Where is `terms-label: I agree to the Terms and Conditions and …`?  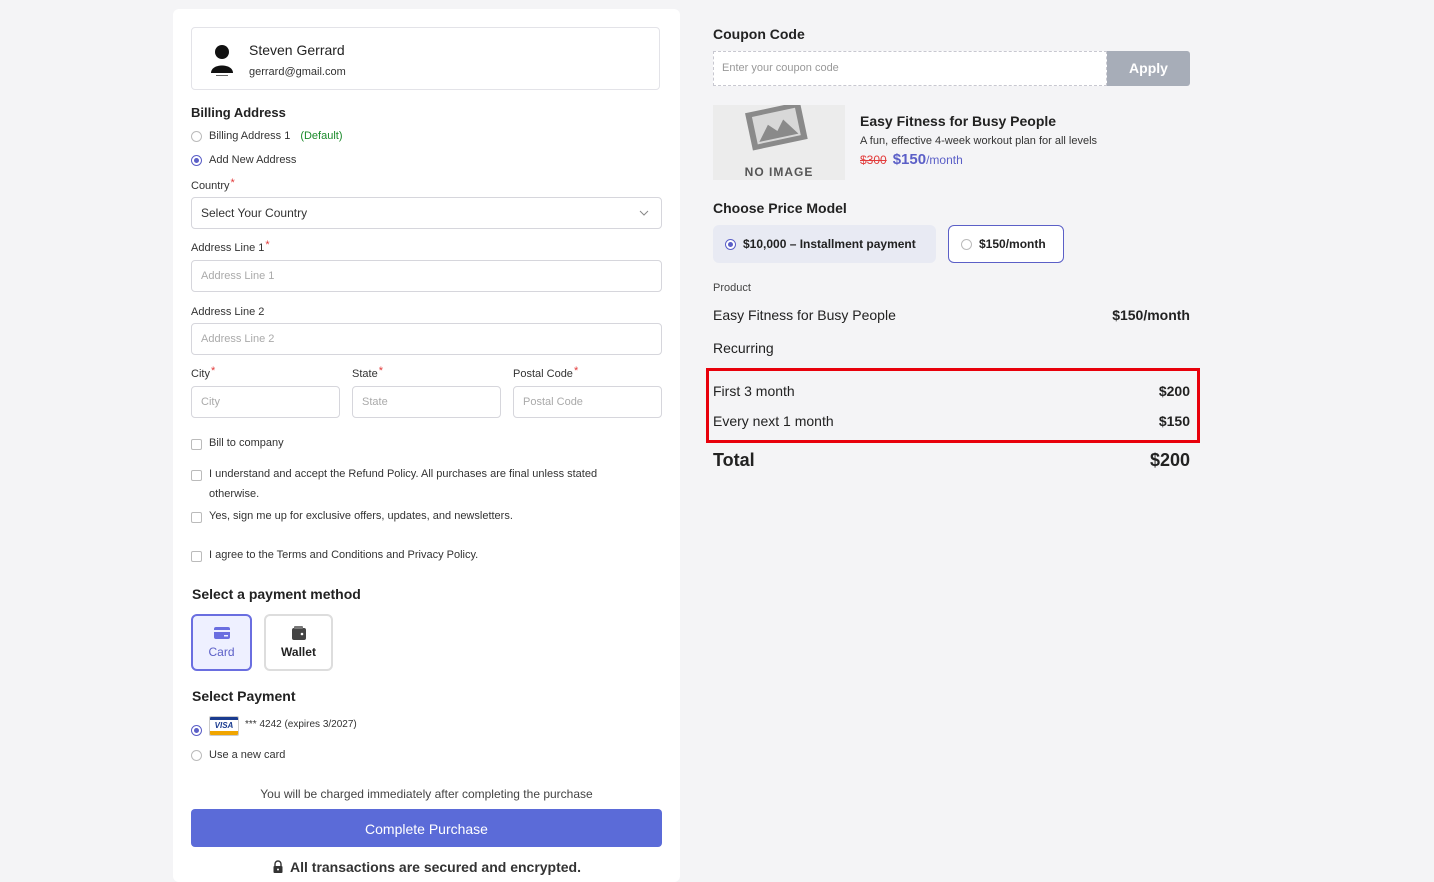
terms-label: I agree to the Terms and Conditions and … is located at coordinates (344, 555).